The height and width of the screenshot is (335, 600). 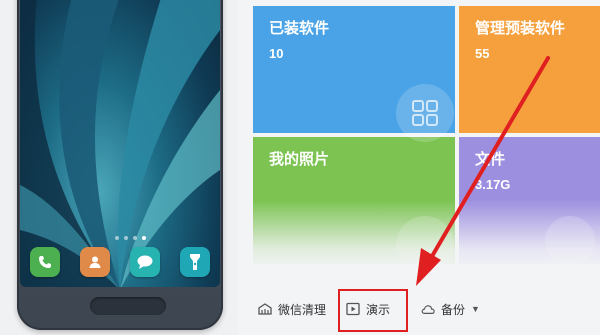 What do you see at coordinates (302, 309) in the screenshot?
I see `wechat-clean-label: 微信清理` at bounding box center [302, 309].